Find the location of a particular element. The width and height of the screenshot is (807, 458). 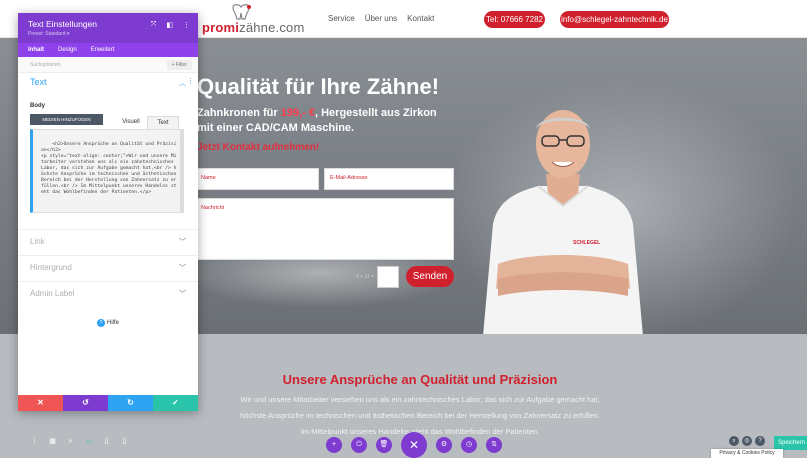

nav-kontakt: Kontakt is located at coordinates (420, 18).